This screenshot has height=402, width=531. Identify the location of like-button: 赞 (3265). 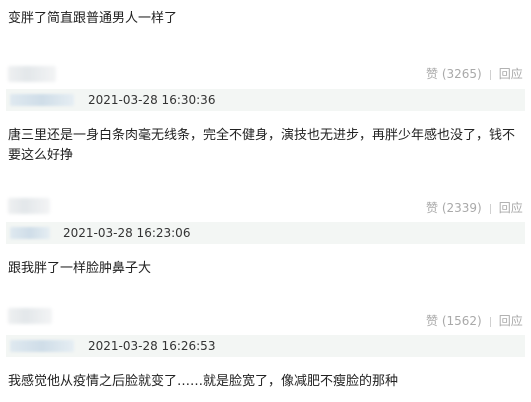
(454, 74).